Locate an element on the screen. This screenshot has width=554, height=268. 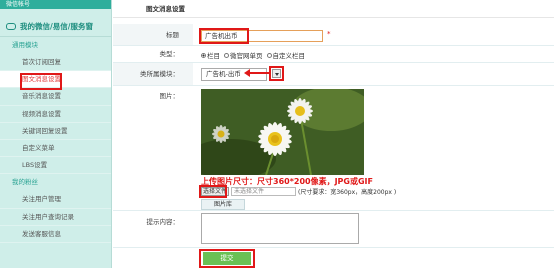
title-label: 标题 is located at coordinates (153, 34).